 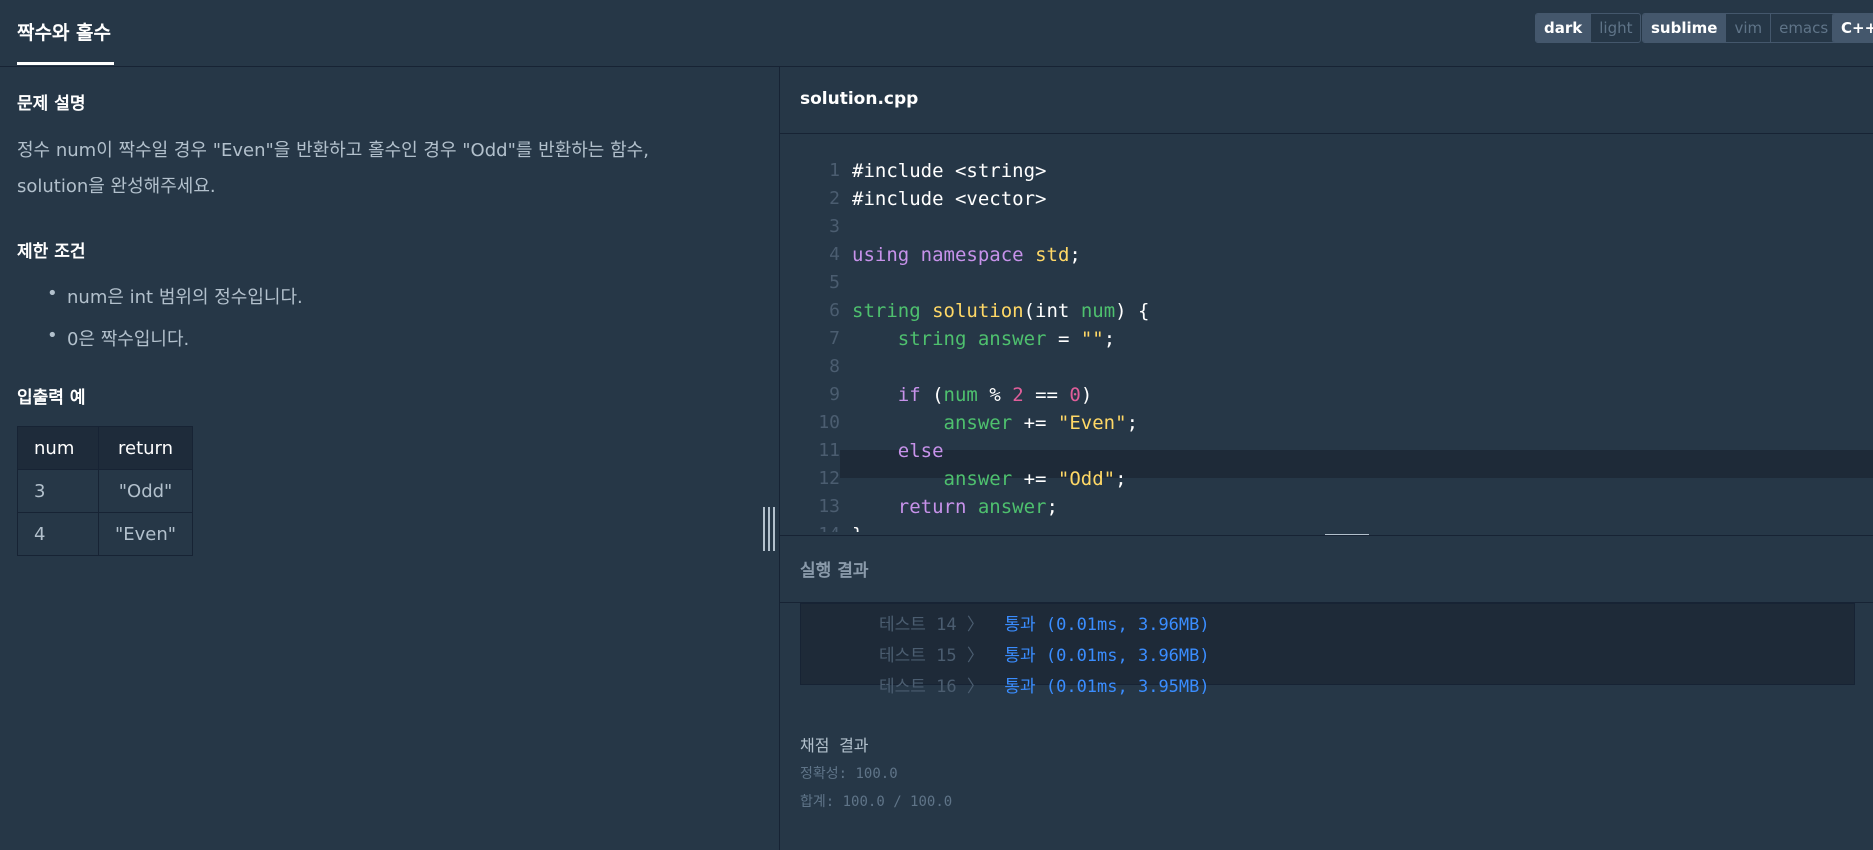 What do you see at coordinates (834, 394) in the screenshot?
I see `line-number: 9` at bounding box center [834, 394].